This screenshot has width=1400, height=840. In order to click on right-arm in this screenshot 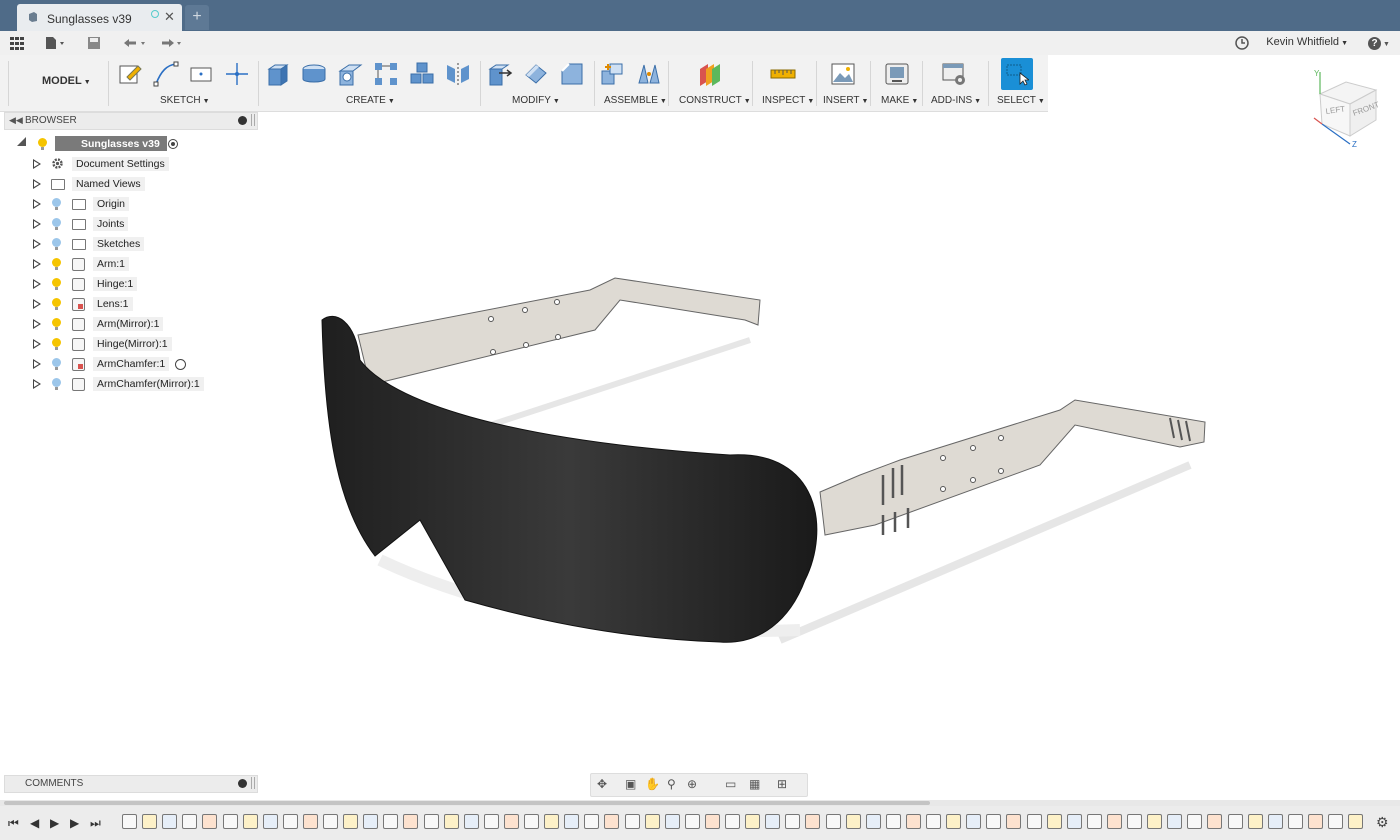, I will do `click(1012, 467)`.